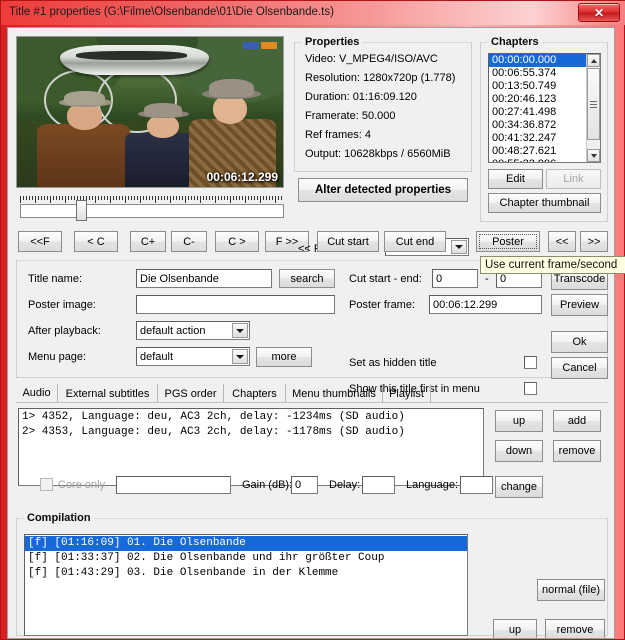  Describe the element at coordinates (371, 59) in the screenshot. I see `properties-line-video: Video: V_MPEG4/ISO/AVC` at that location.